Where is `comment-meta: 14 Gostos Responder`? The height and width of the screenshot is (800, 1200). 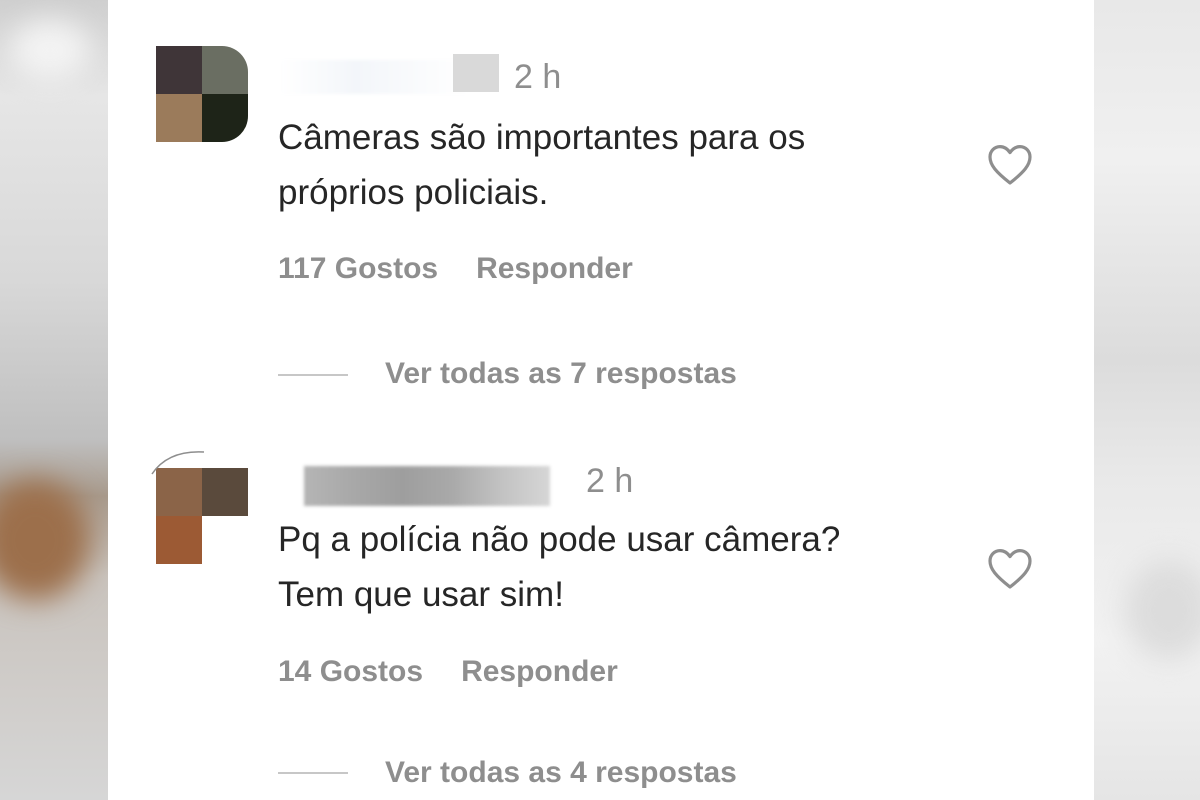 comment-meta: 14 Gostos Responder is located at coordinates (467, 672).